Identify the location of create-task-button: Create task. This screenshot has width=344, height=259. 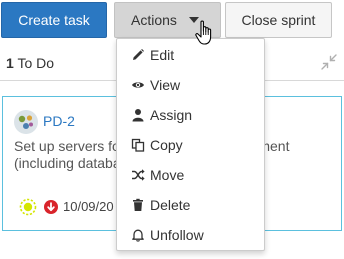
(54, 20).